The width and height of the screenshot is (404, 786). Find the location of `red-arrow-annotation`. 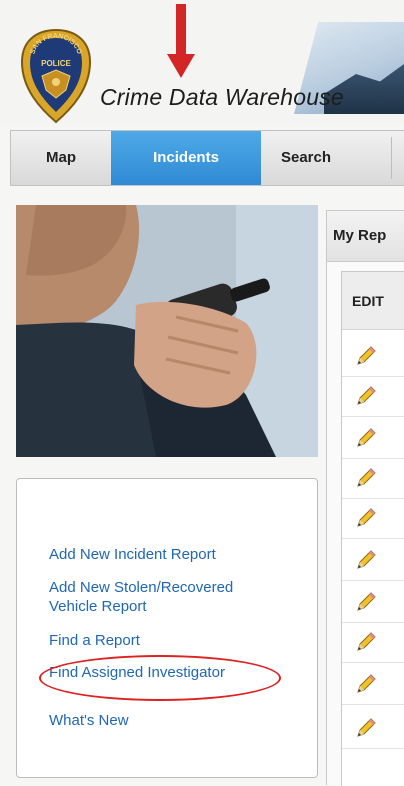

red-arrow-annotation is located at coordinates (181, 30).